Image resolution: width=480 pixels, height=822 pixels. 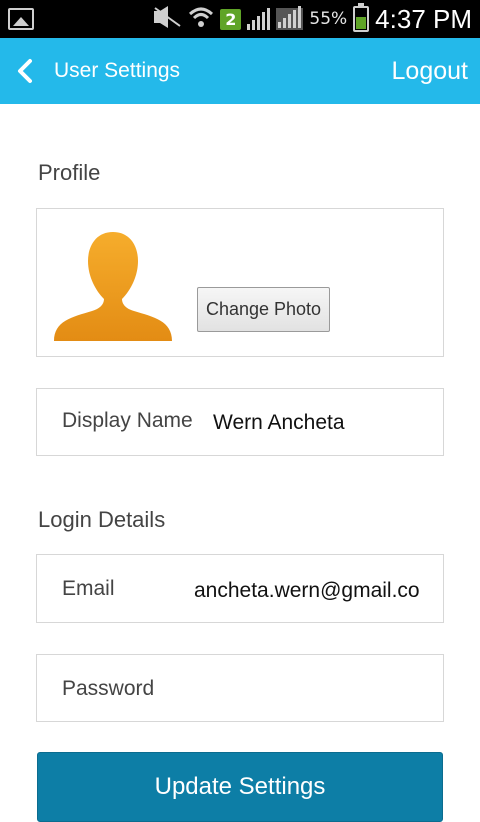 What do you see at coordinates (240, 71) in the screenshot?
I see `app-bar: User Settings Logout` at bounding box center [240, 71].